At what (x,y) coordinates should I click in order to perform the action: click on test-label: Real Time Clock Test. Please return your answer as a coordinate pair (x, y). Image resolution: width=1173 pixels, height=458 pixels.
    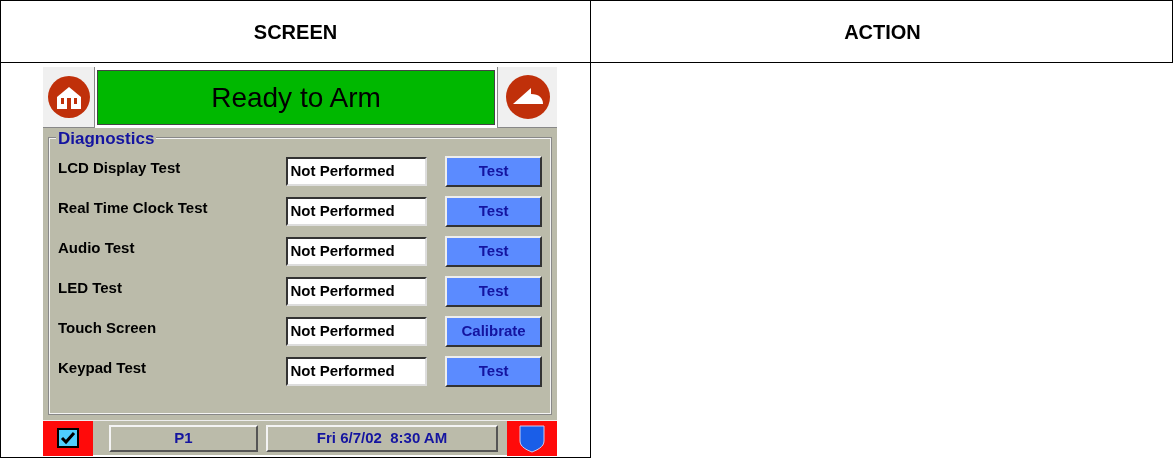
    Looking at the image, I should click on (133, 208).